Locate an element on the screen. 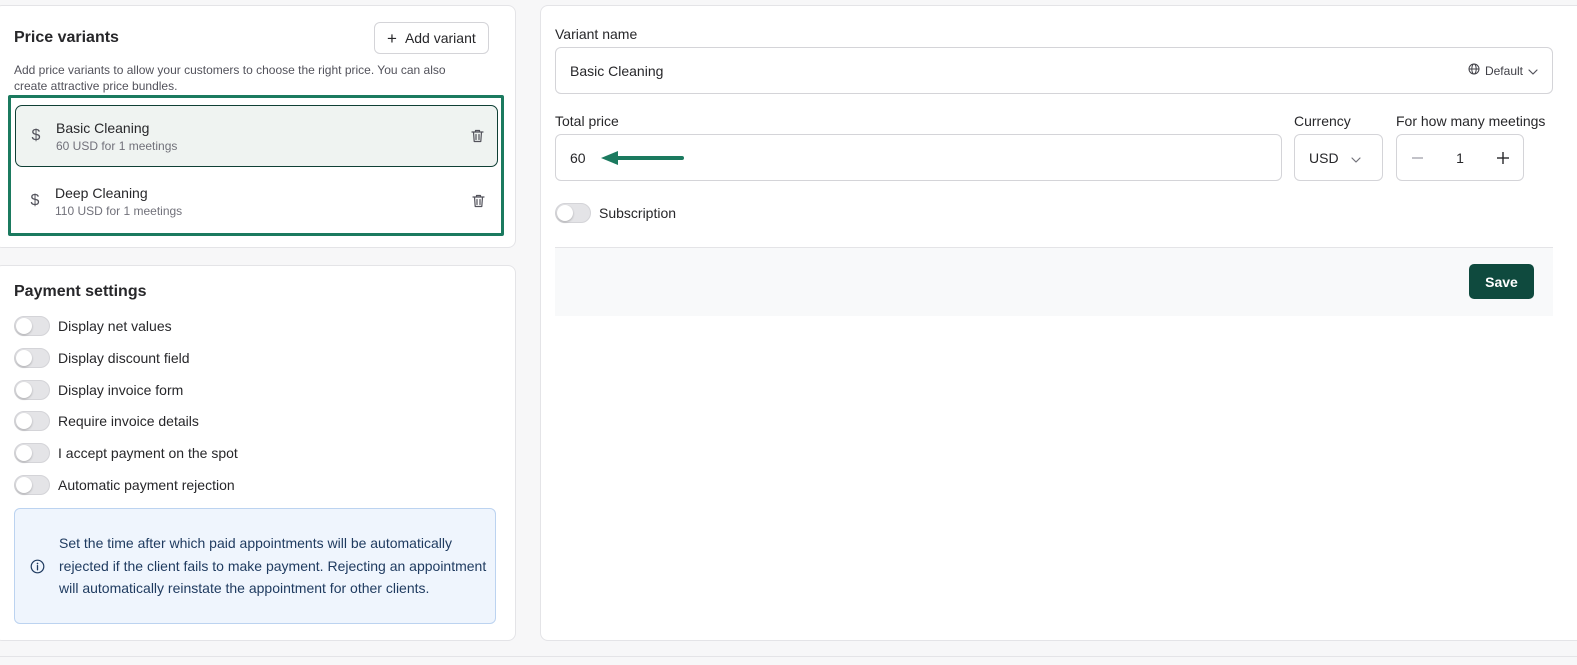  page-bottom-divider is located at coordinates (788, 656).